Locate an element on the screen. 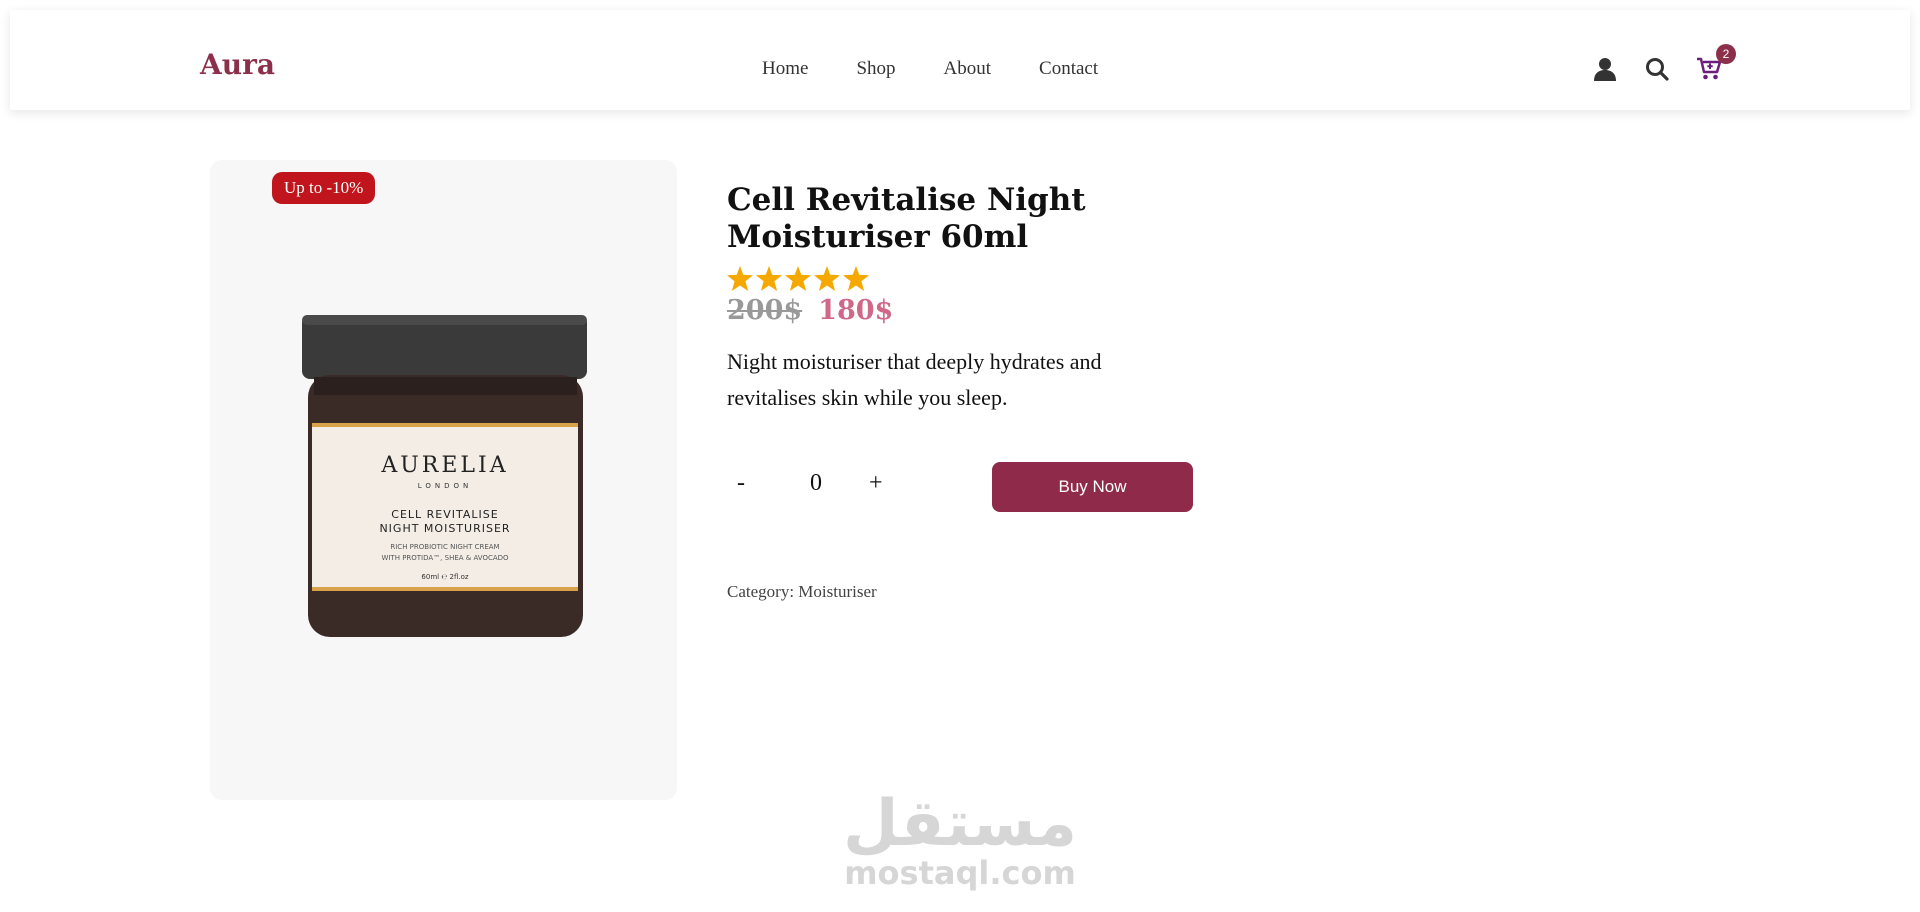  watermark: مستقل mostaql.com is located at coordinates (960, 841).